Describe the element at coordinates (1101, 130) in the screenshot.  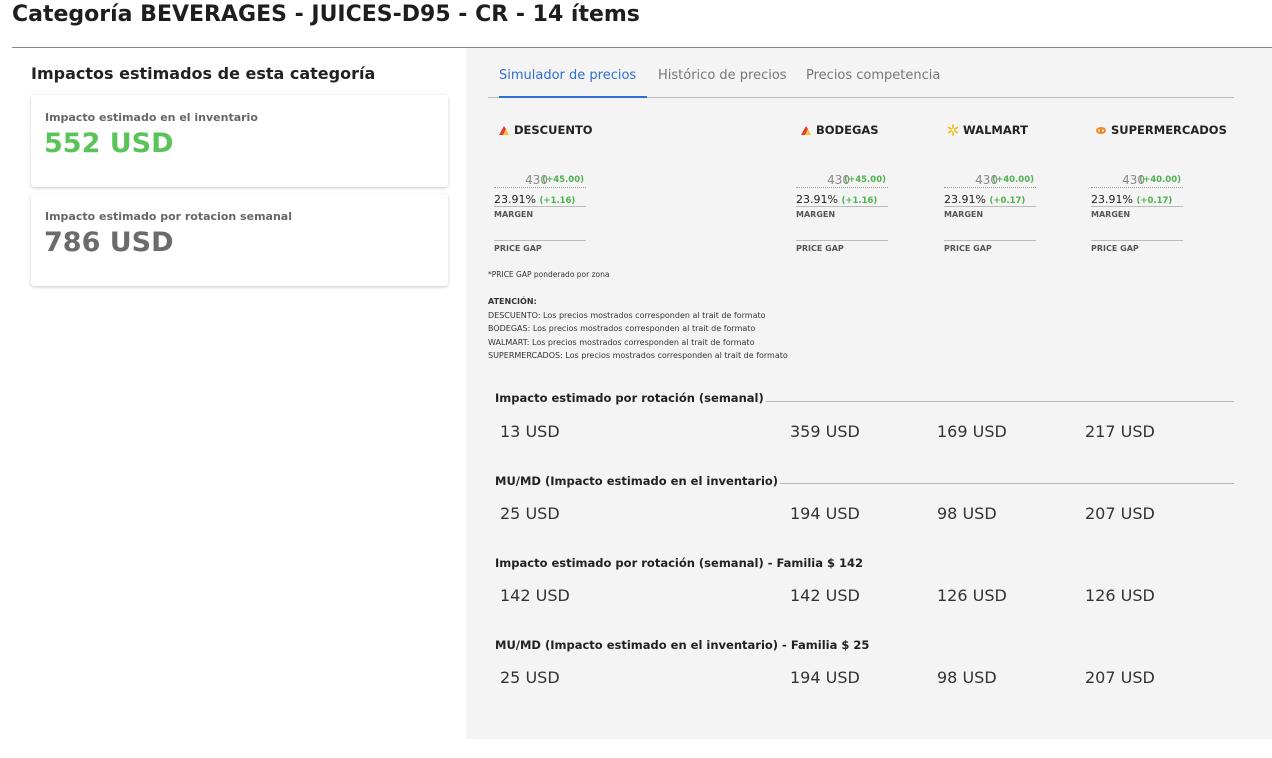
I see `supermercados-logo-icon` at that location.